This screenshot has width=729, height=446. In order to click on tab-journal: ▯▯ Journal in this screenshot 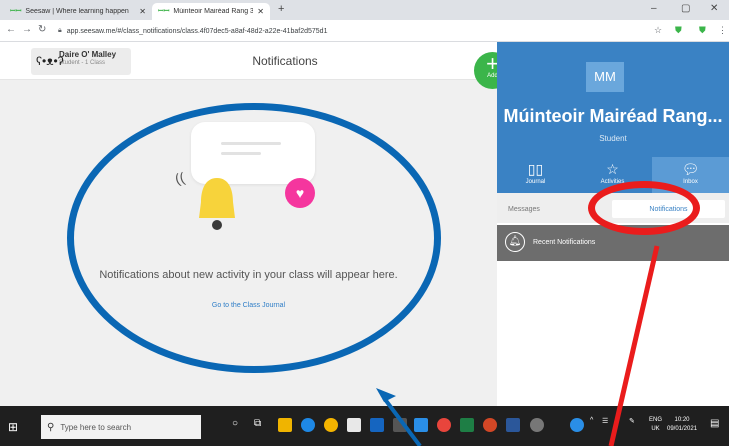, I will do `click(535, 175)`.